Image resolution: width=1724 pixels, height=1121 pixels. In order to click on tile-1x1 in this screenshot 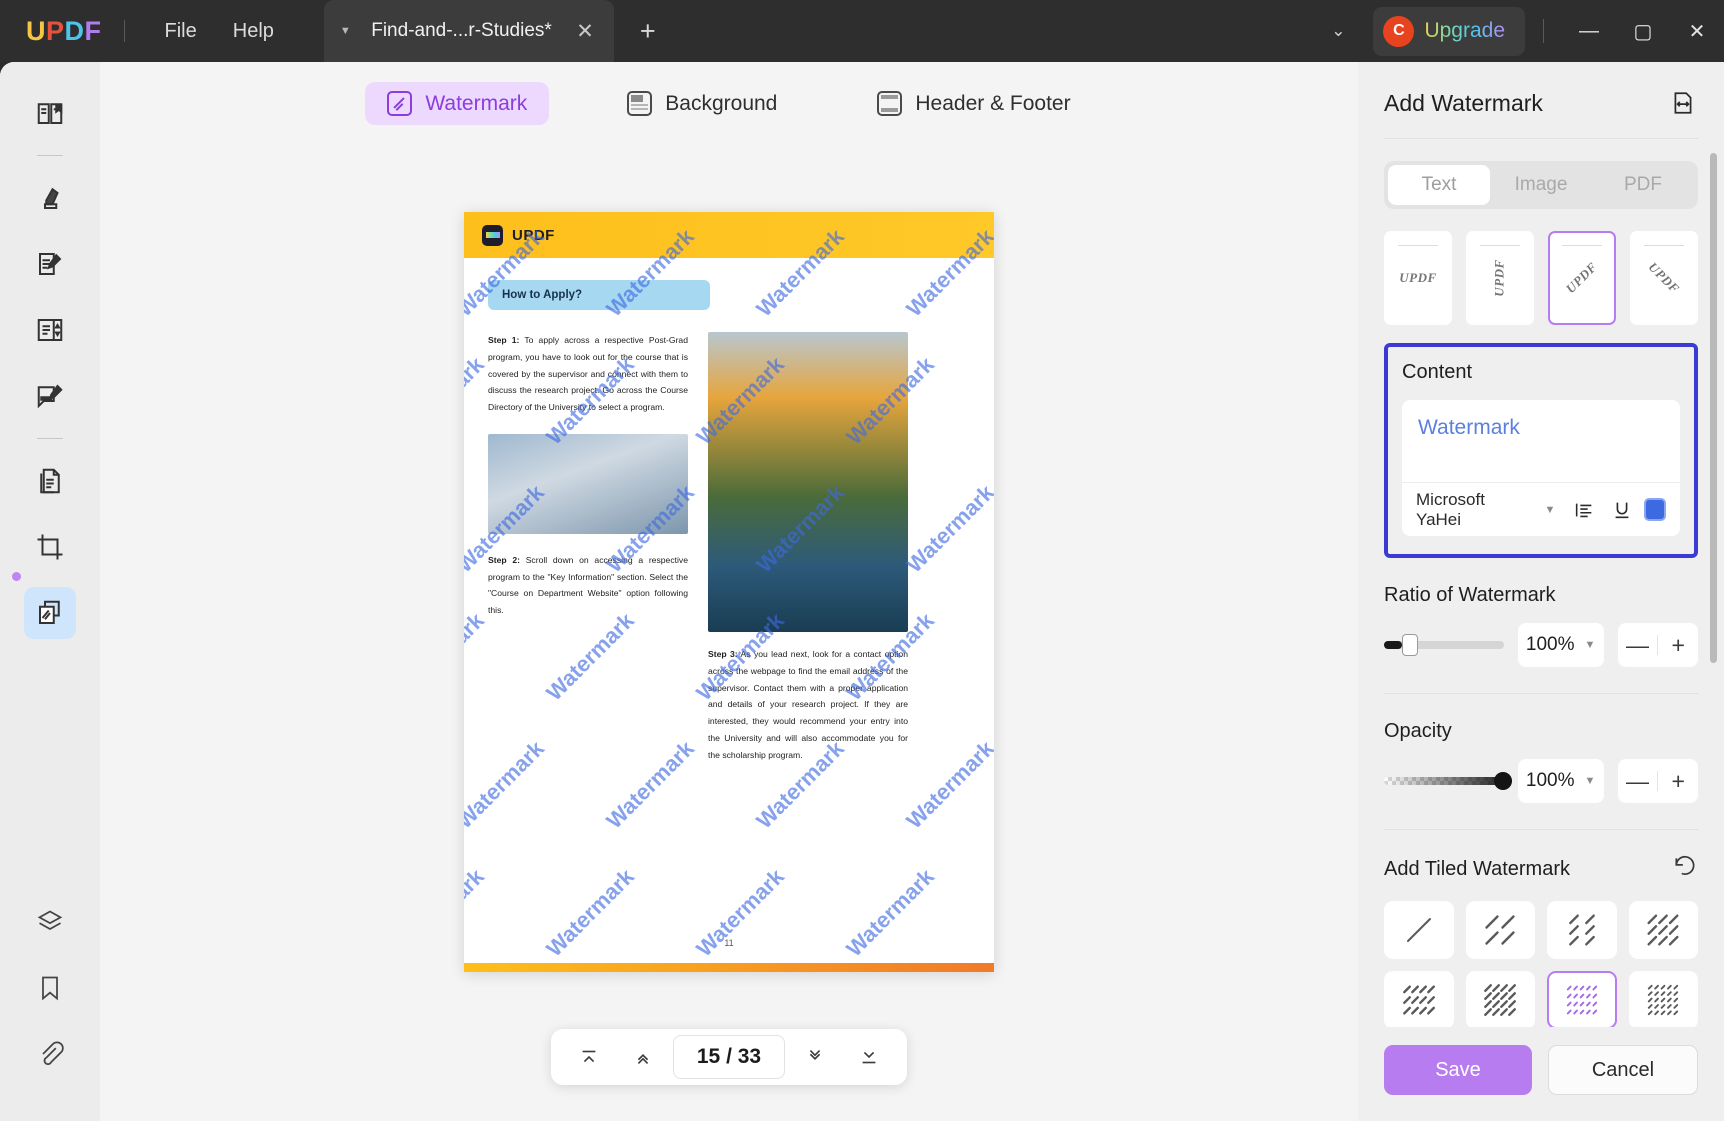, I will do `click(1419, 930)`.